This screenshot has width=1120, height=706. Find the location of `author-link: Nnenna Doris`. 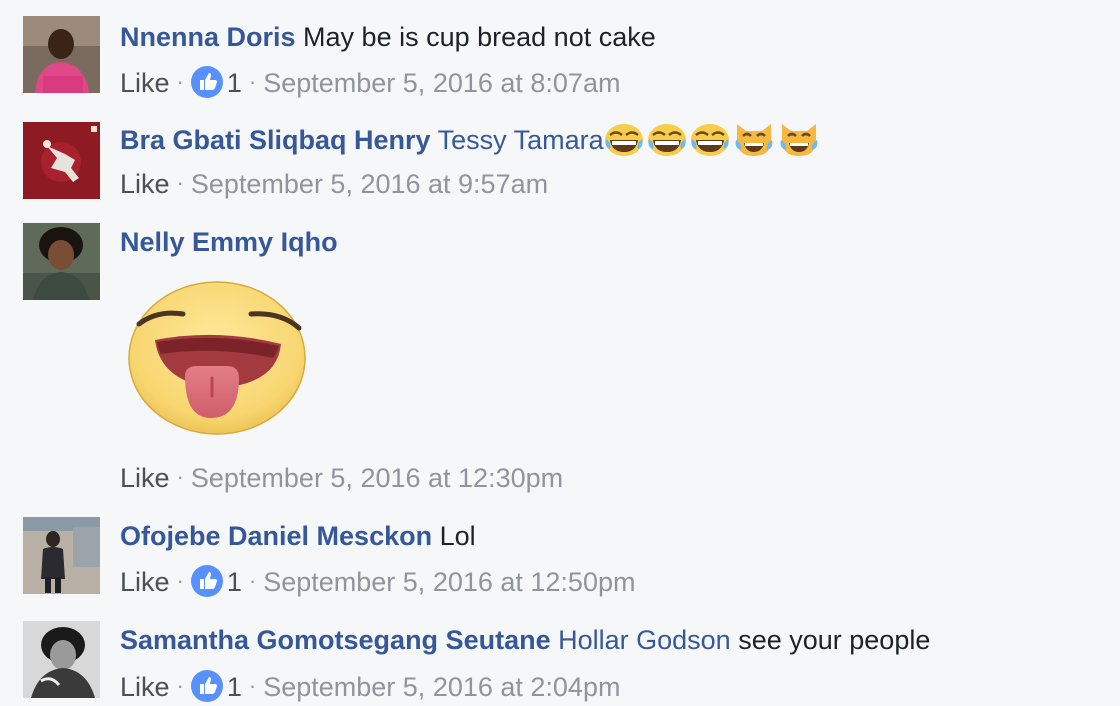

author-link: Nnenna Doris is located at coordinates (208, 37).